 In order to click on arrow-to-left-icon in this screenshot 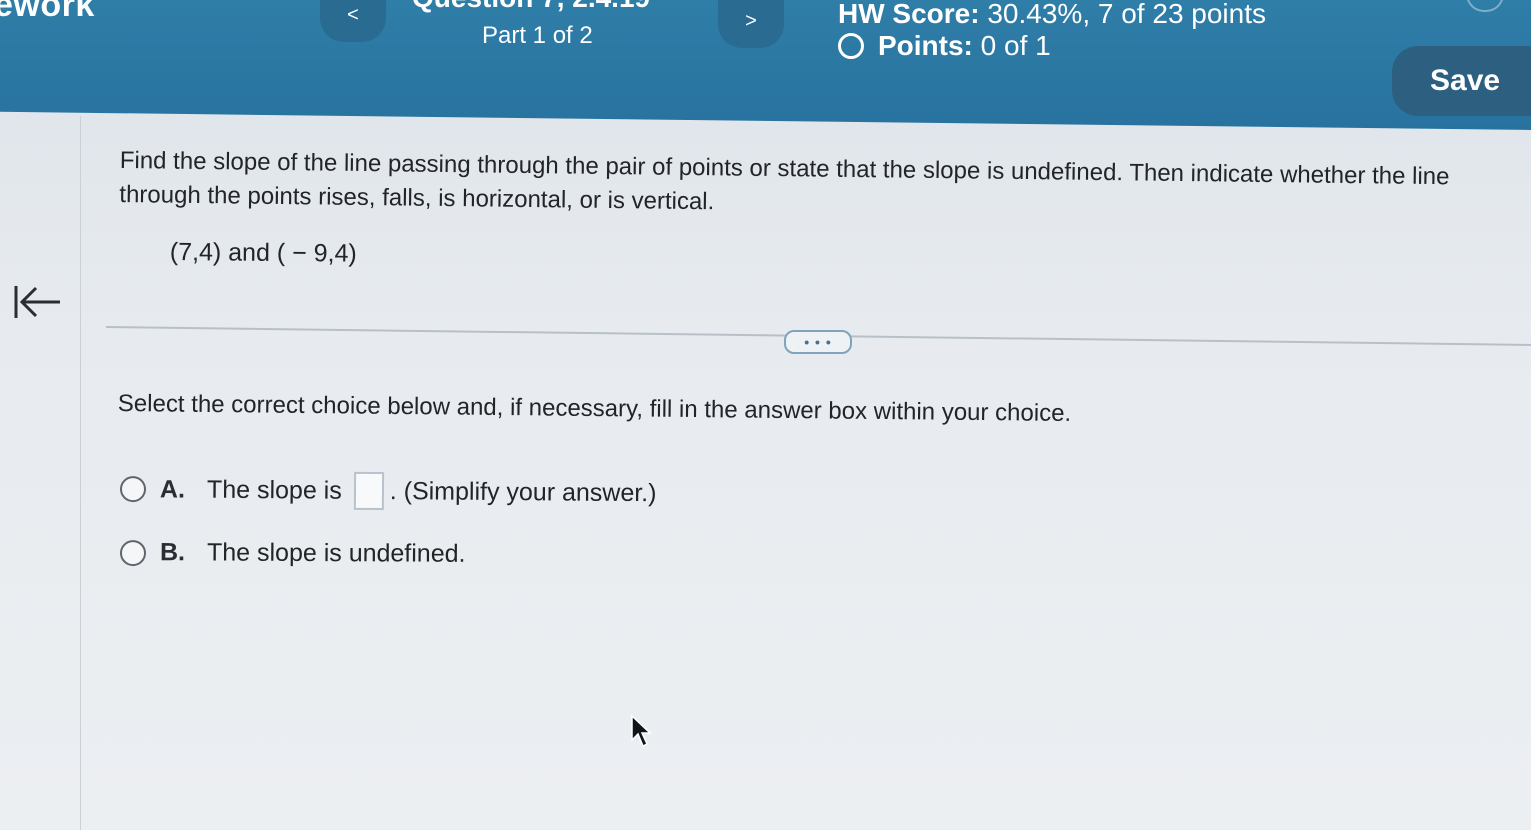, I will do `click(37, 302)`.